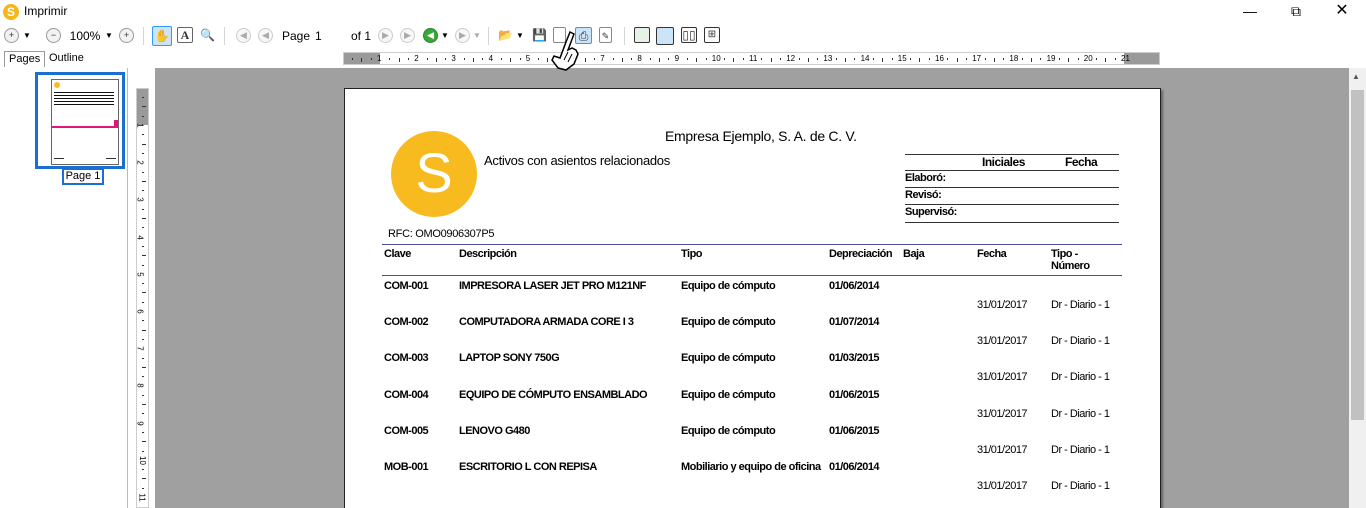 The image size is (1366, 508). What do you see at coordinates (689, 35) in the screenshot?
I see `facing-pages-icon: ▯▯` at bounding box center [689, 35].